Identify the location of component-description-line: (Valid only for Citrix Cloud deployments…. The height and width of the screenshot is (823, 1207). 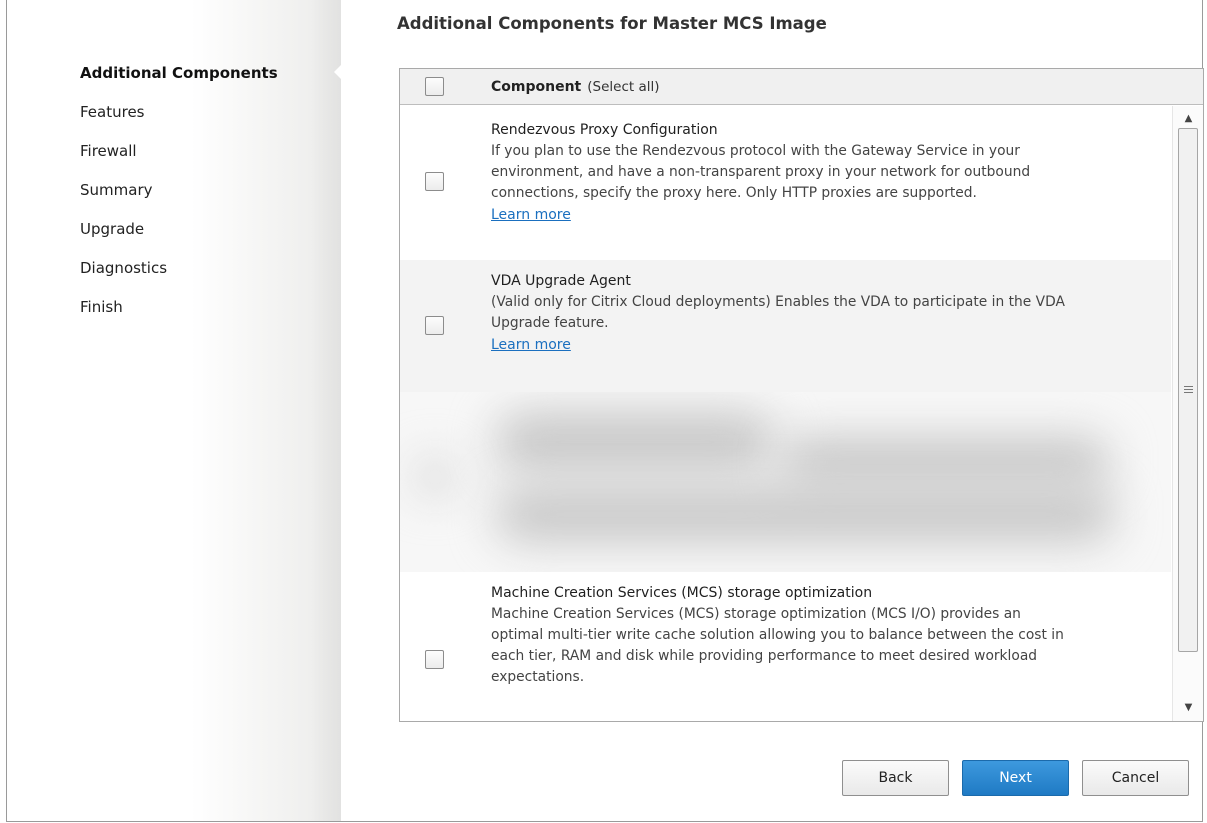
(778, 302).